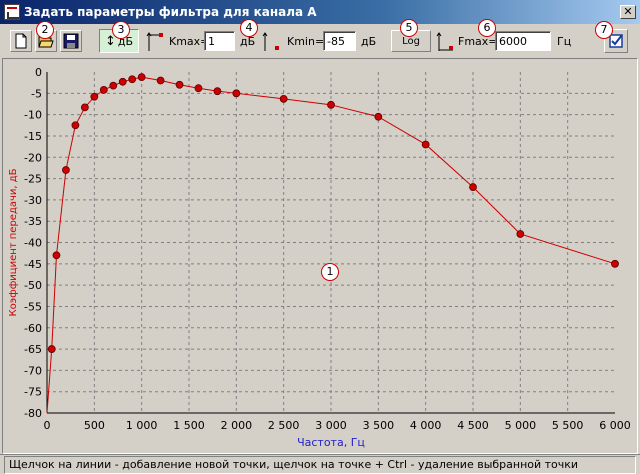 This screenshot has width=640, height=474. What do you see at coordinates (142, 425) in the screenshot?
I see `x-tick-label: 1 000` at bounding box center [142, 425].